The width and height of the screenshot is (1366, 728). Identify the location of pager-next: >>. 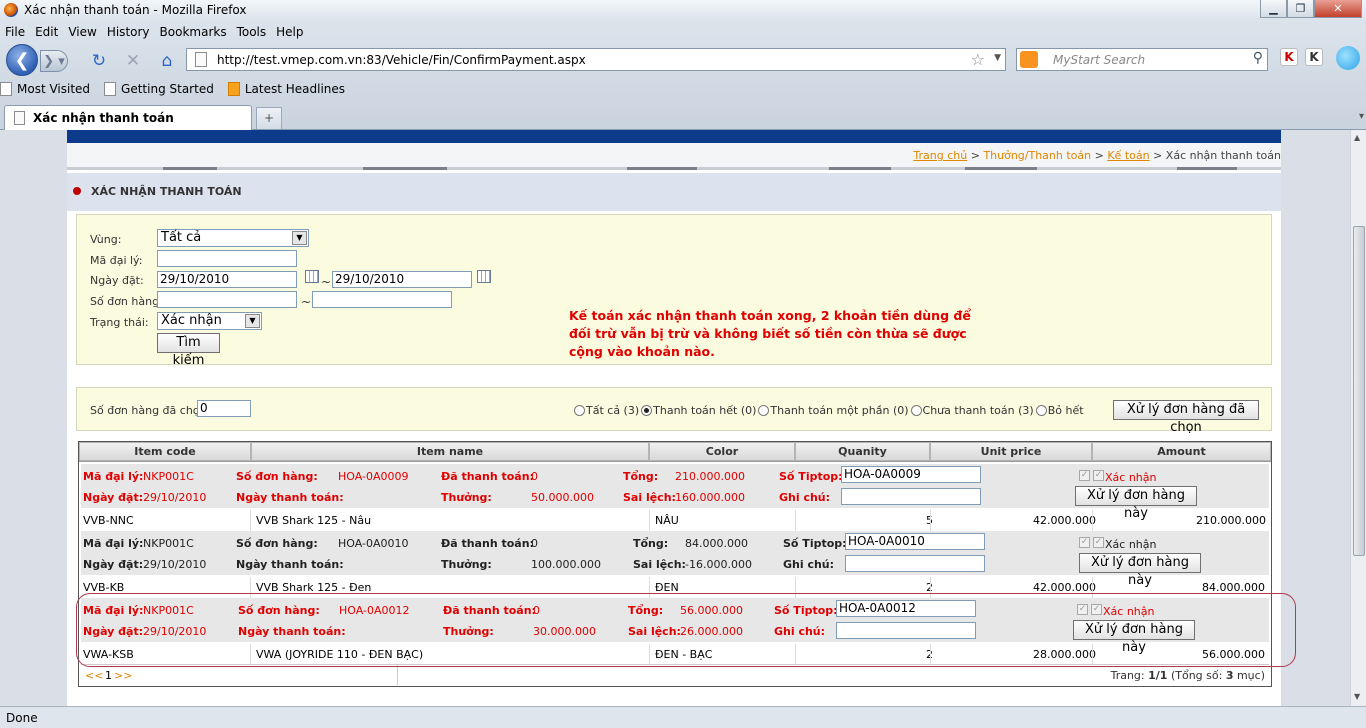
(123, 675).